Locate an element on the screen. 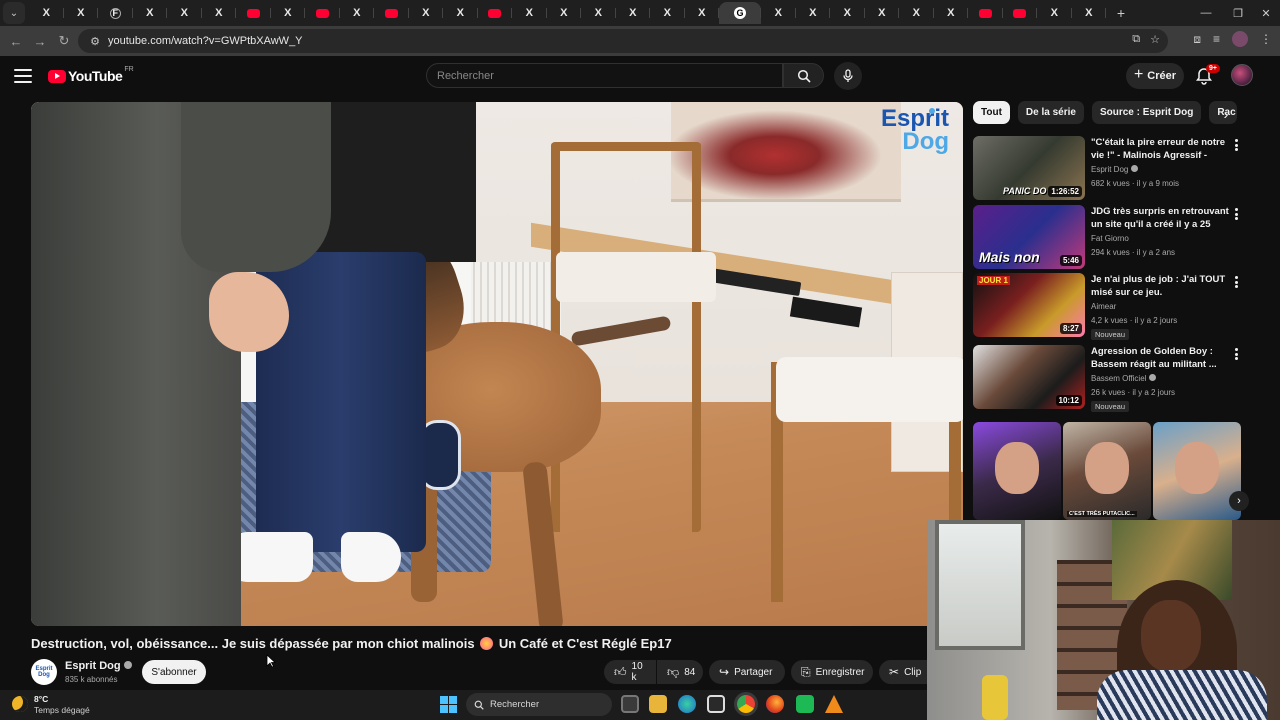  voice-search-button is located at coordinates (848, 76).